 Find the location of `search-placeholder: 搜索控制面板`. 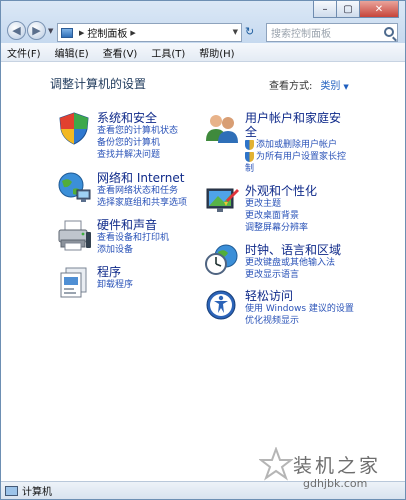

search-placeholder: 搜索控制面板 is located at coordinates (301, 34).